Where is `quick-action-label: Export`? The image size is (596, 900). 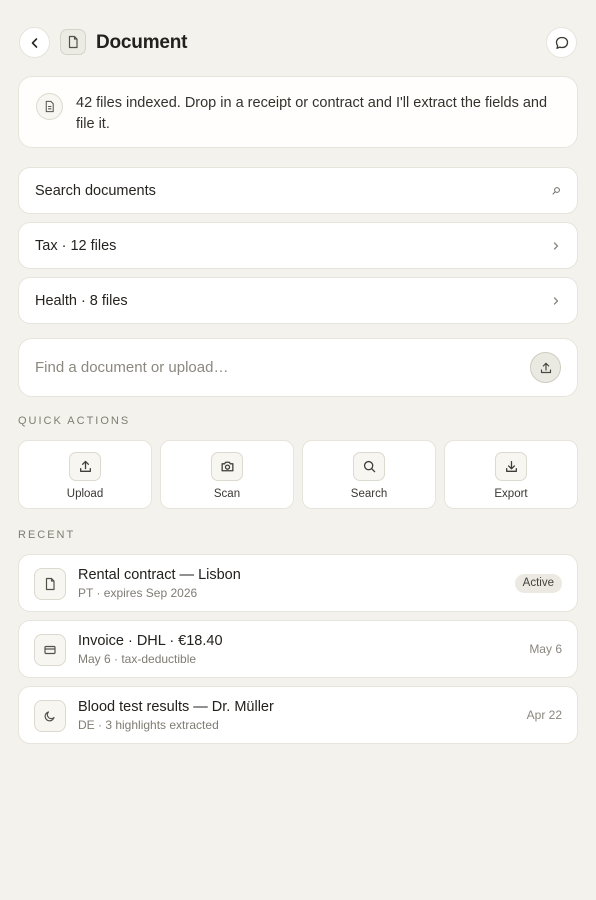
quick-action-label: Export is located at coordinates (511, 494).